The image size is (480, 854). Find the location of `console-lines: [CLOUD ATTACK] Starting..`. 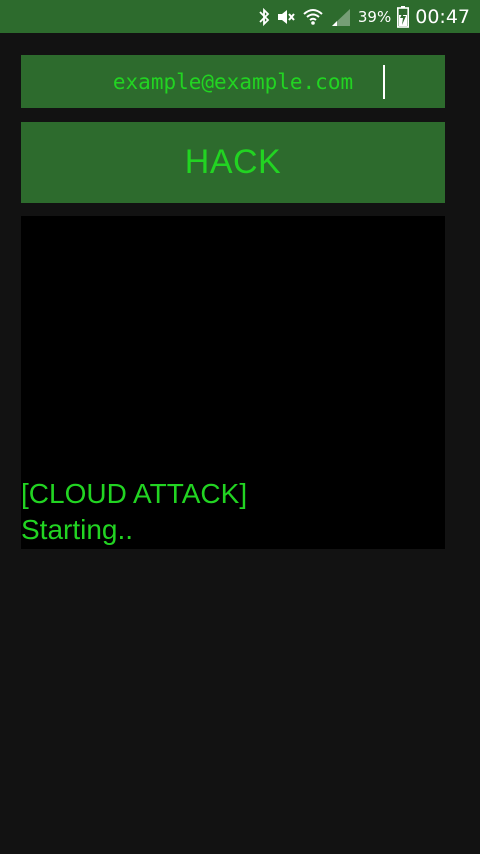

console-lines: [CLOUD ATTACK] Starting.. is located at coordinates (233, 512).